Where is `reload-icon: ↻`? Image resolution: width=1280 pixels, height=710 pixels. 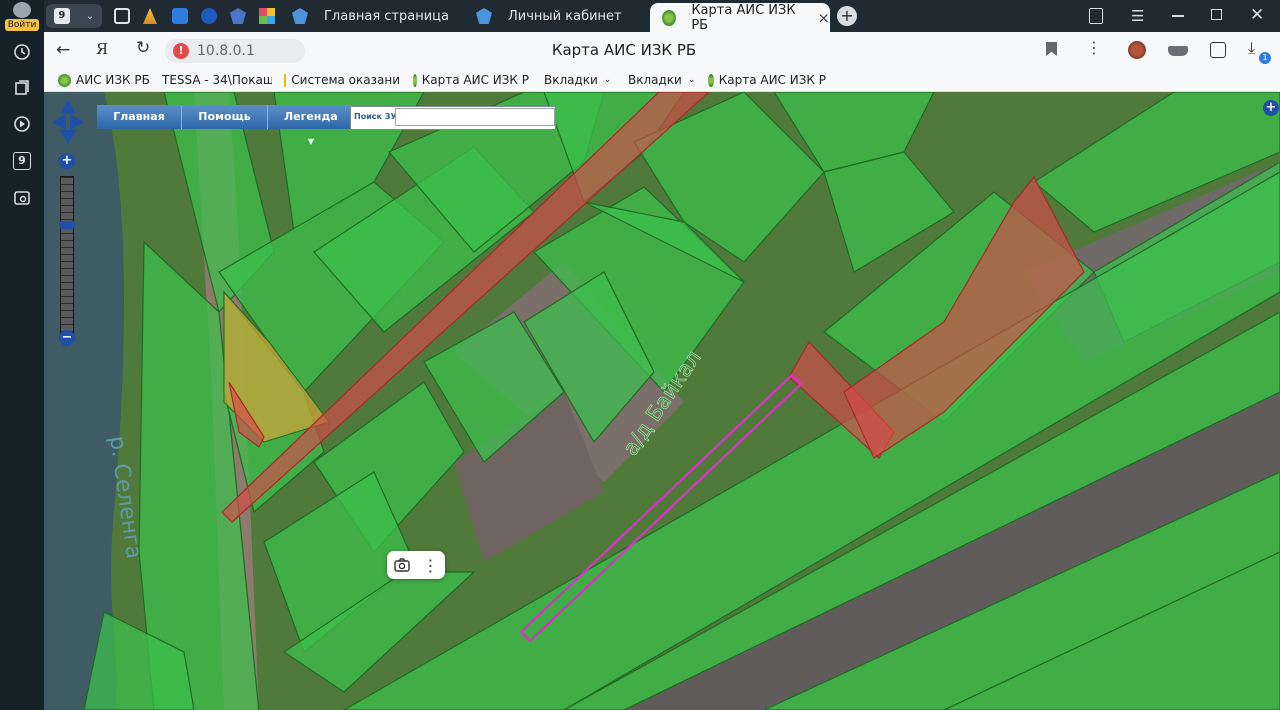
reload-icon: ↻ is located at coordinates (143, 48).